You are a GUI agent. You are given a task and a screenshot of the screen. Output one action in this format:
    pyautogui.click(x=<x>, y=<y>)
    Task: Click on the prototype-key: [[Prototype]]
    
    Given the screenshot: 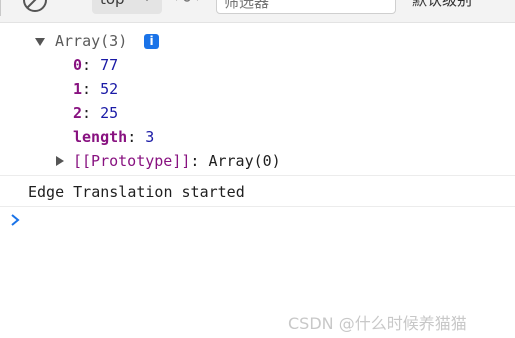 What is the action you would take?
    pyautogui.click(x=132, y=161)
    